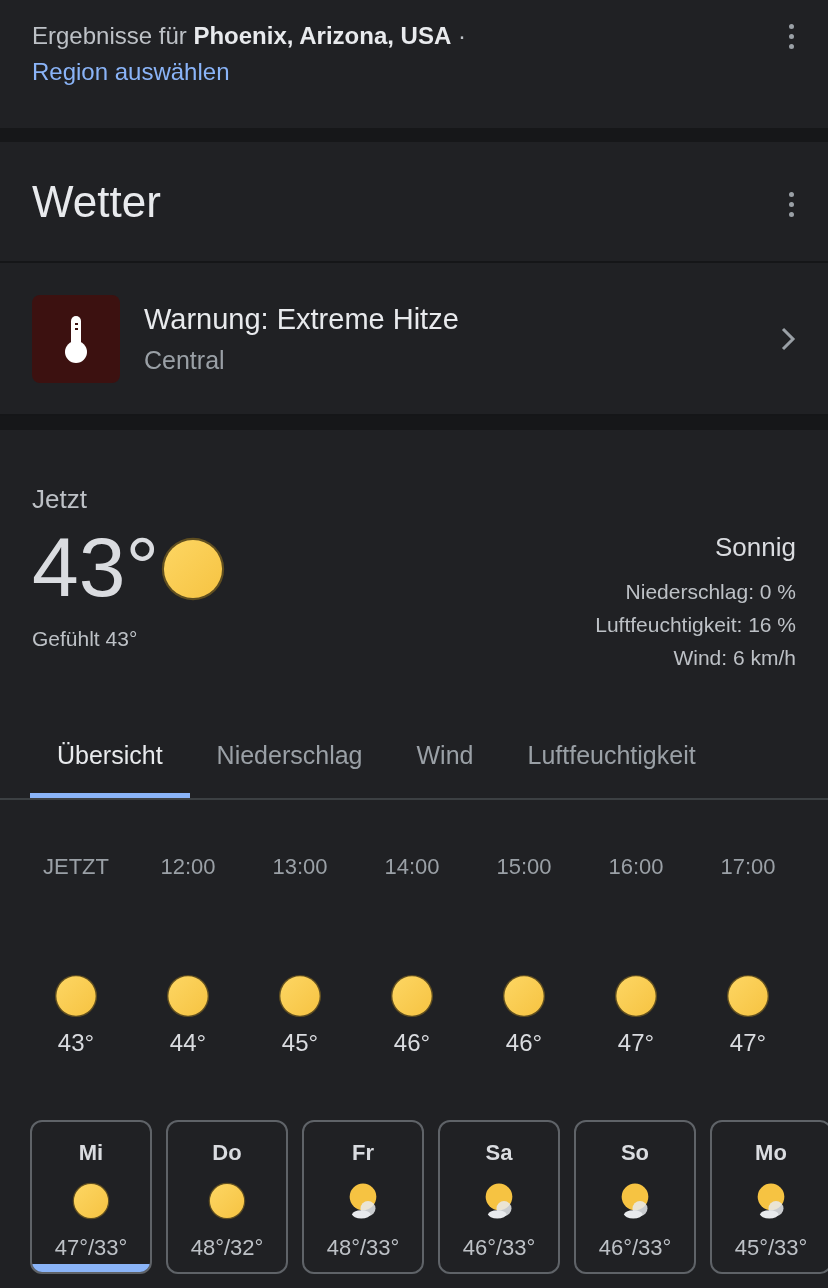 This screenshot has width=828, height=1288. Describe the element at coordinates (734, 658) in the screenshot. I see `detail-text: Wind: 6 km/h` at that location.